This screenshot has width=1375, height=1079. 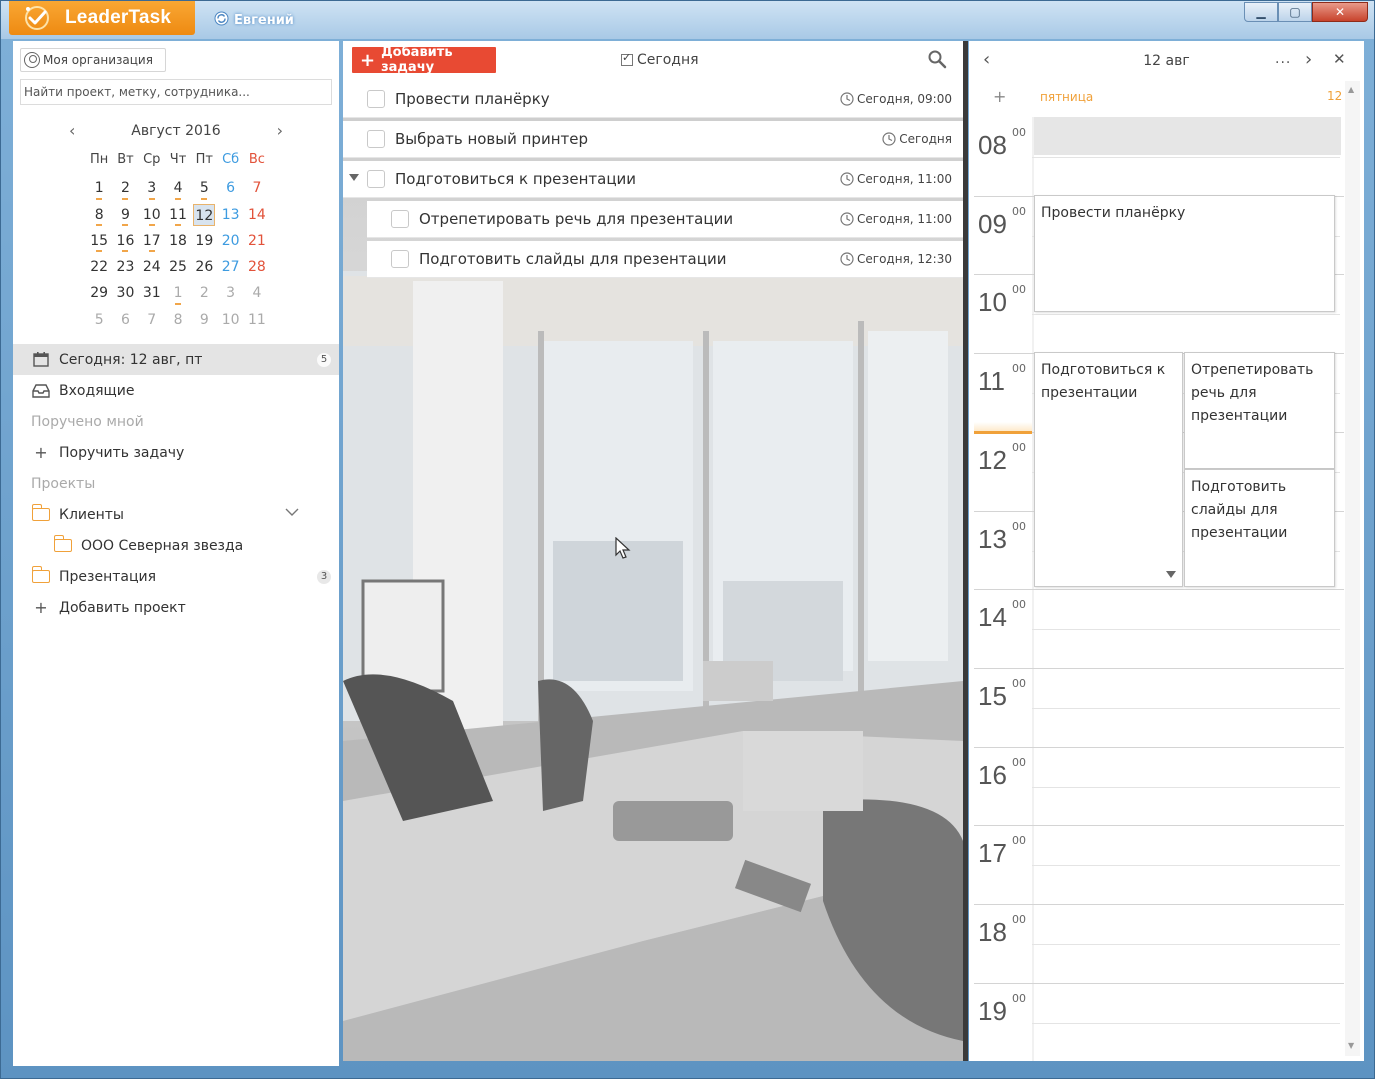 I want to click on calendar-day: 23, so click(x=125, y=267).